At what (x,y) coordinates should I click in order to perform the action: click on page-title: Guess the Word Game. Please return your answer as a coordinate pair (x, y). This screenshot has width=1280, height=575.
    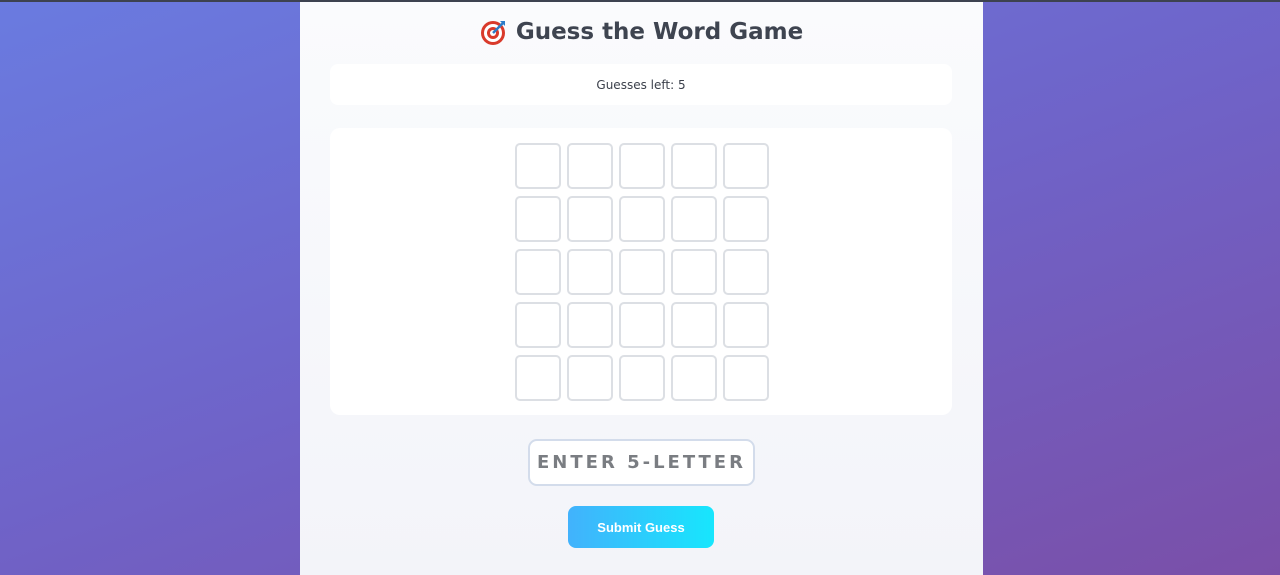
    Looking at the image, I should click on (659, 32).